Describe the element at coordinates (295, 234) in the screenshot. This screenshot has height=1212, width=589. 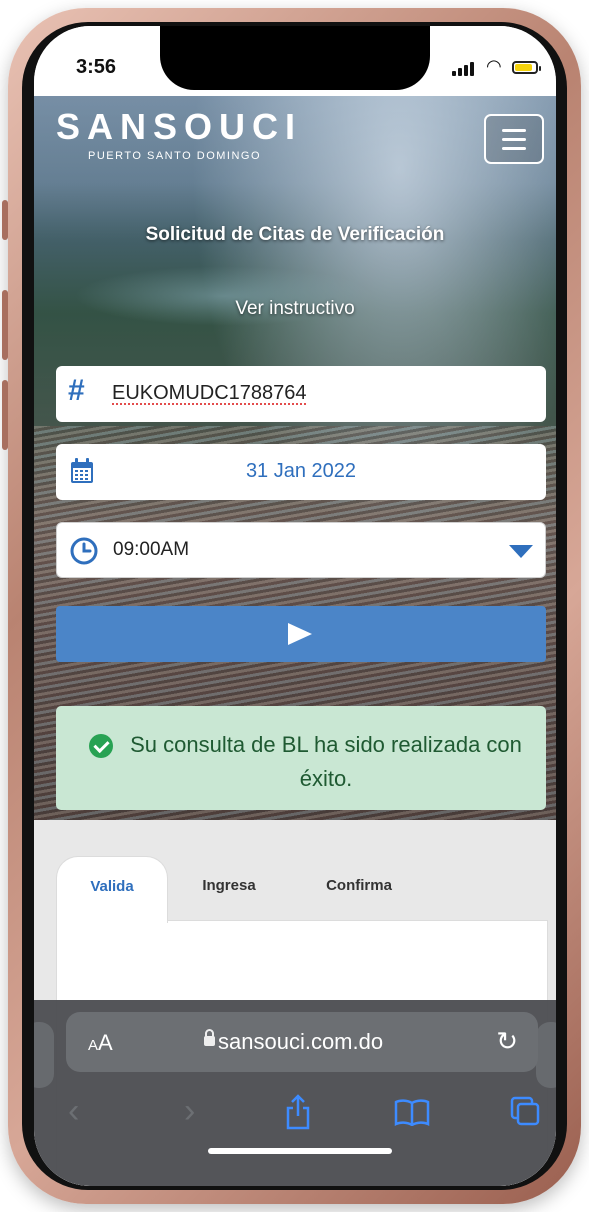
I see `page-title: Solicitud de Citas de Verificación` at that location.